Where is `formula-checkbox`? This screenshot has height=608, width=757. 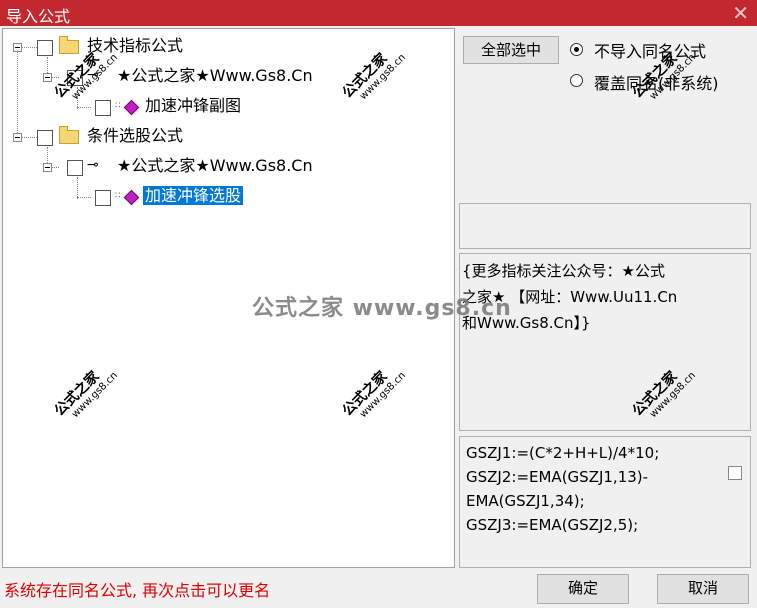 formula-checkbox is located at coordinates (735, 473).